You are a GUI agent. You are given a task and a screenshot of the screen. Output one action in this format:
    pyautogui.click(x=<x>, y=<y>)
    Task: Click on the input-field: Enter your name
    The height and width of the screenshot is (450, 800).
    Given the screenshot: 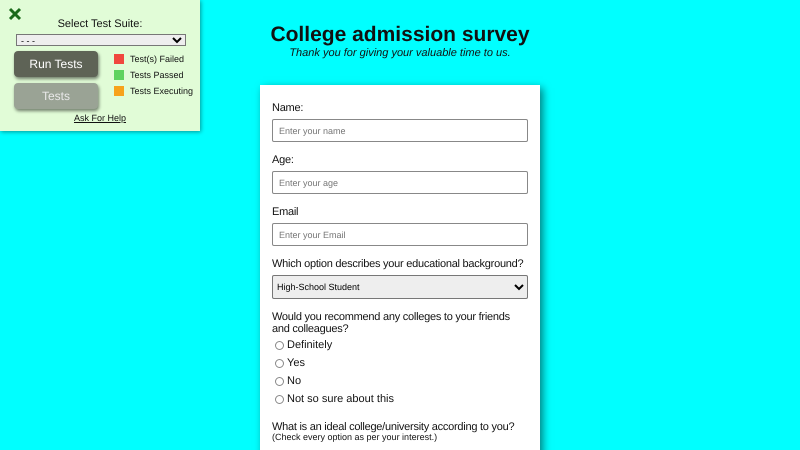 What is the action you would take?
    pyautogui.click(x=400, y=130)
    